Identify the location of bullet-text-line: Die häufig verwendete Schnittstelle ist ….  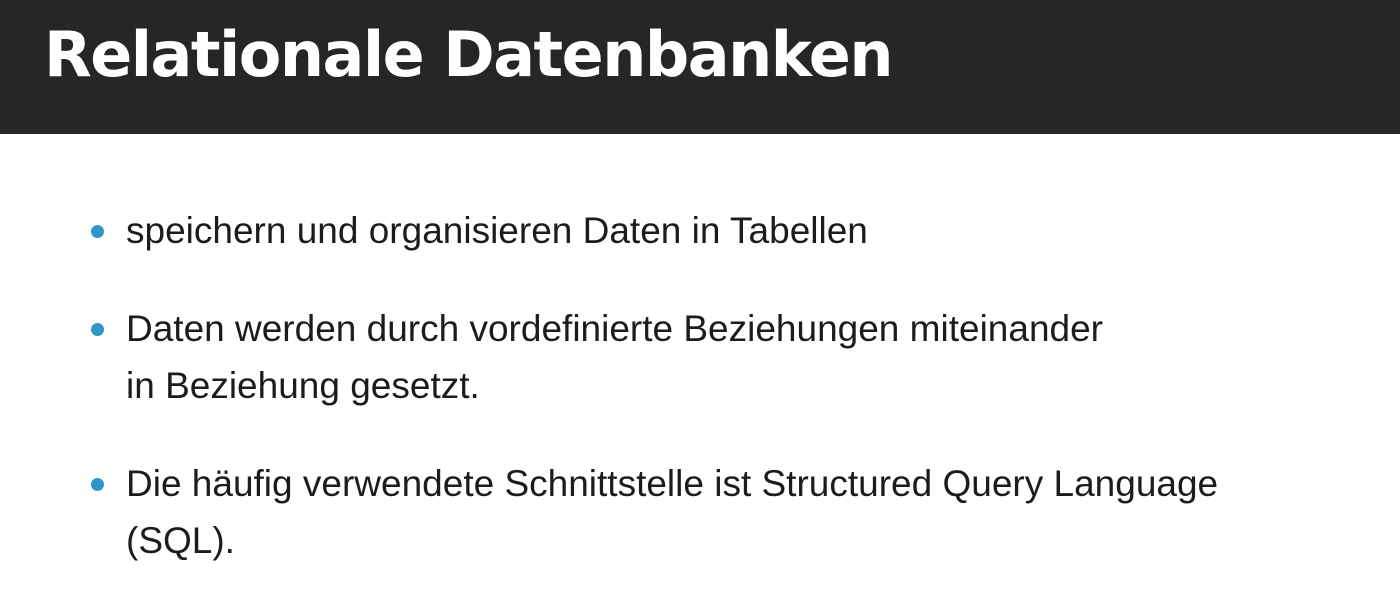
(672, 483).